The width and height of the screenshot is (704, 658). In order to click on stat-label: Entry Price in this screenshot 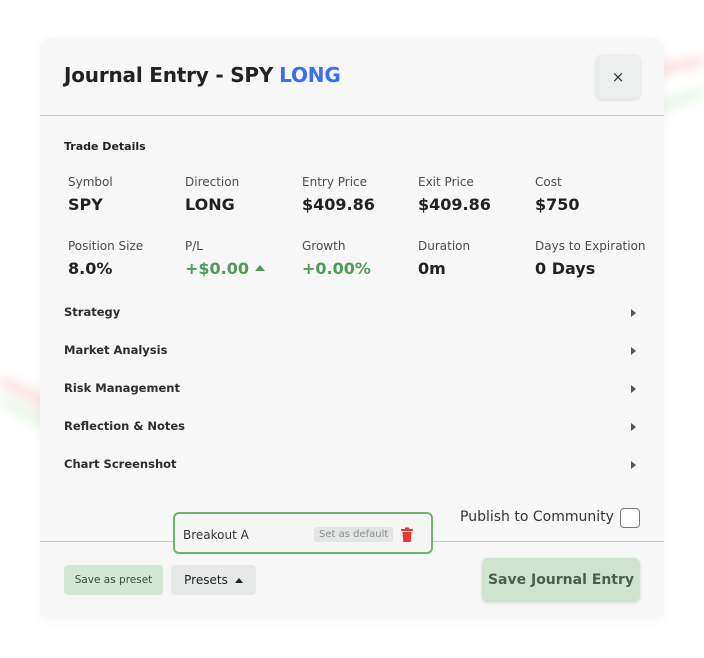, I will do `click(335, 182)`.